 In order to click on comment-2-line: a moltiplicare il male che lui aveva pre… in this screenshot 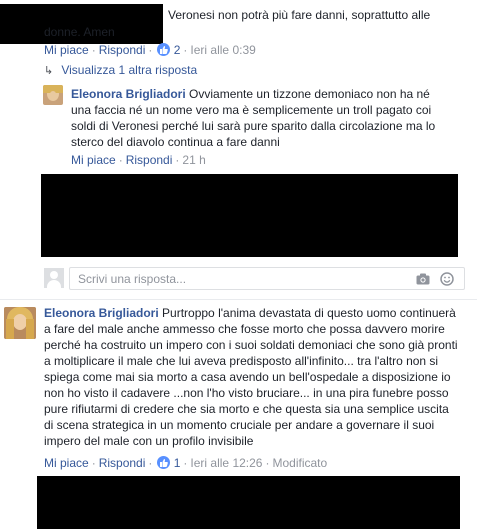, I will do `click(241, 361)`.